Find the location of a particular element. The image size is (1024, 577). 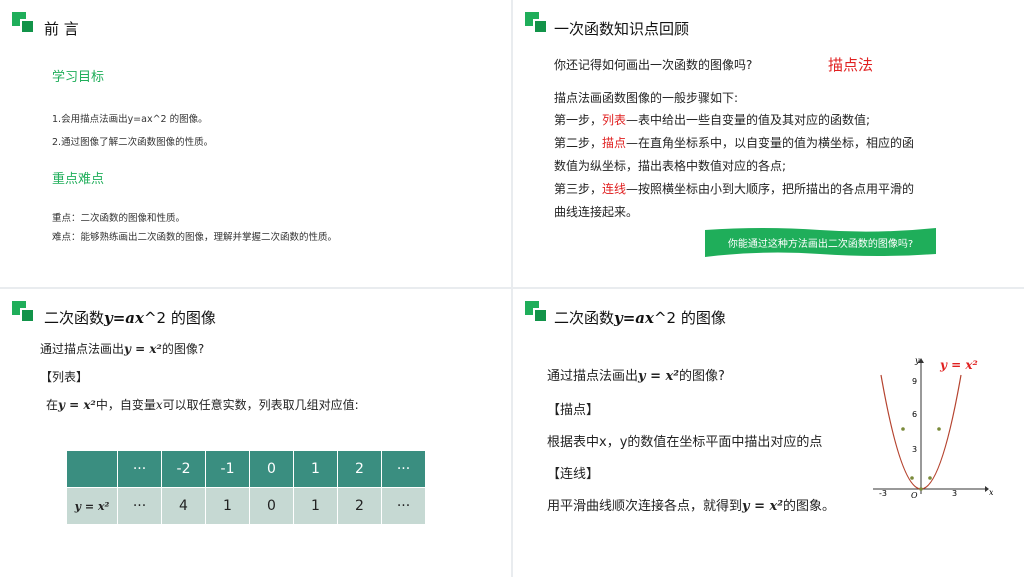

origin-label: O is located at coordinates (914, 495).